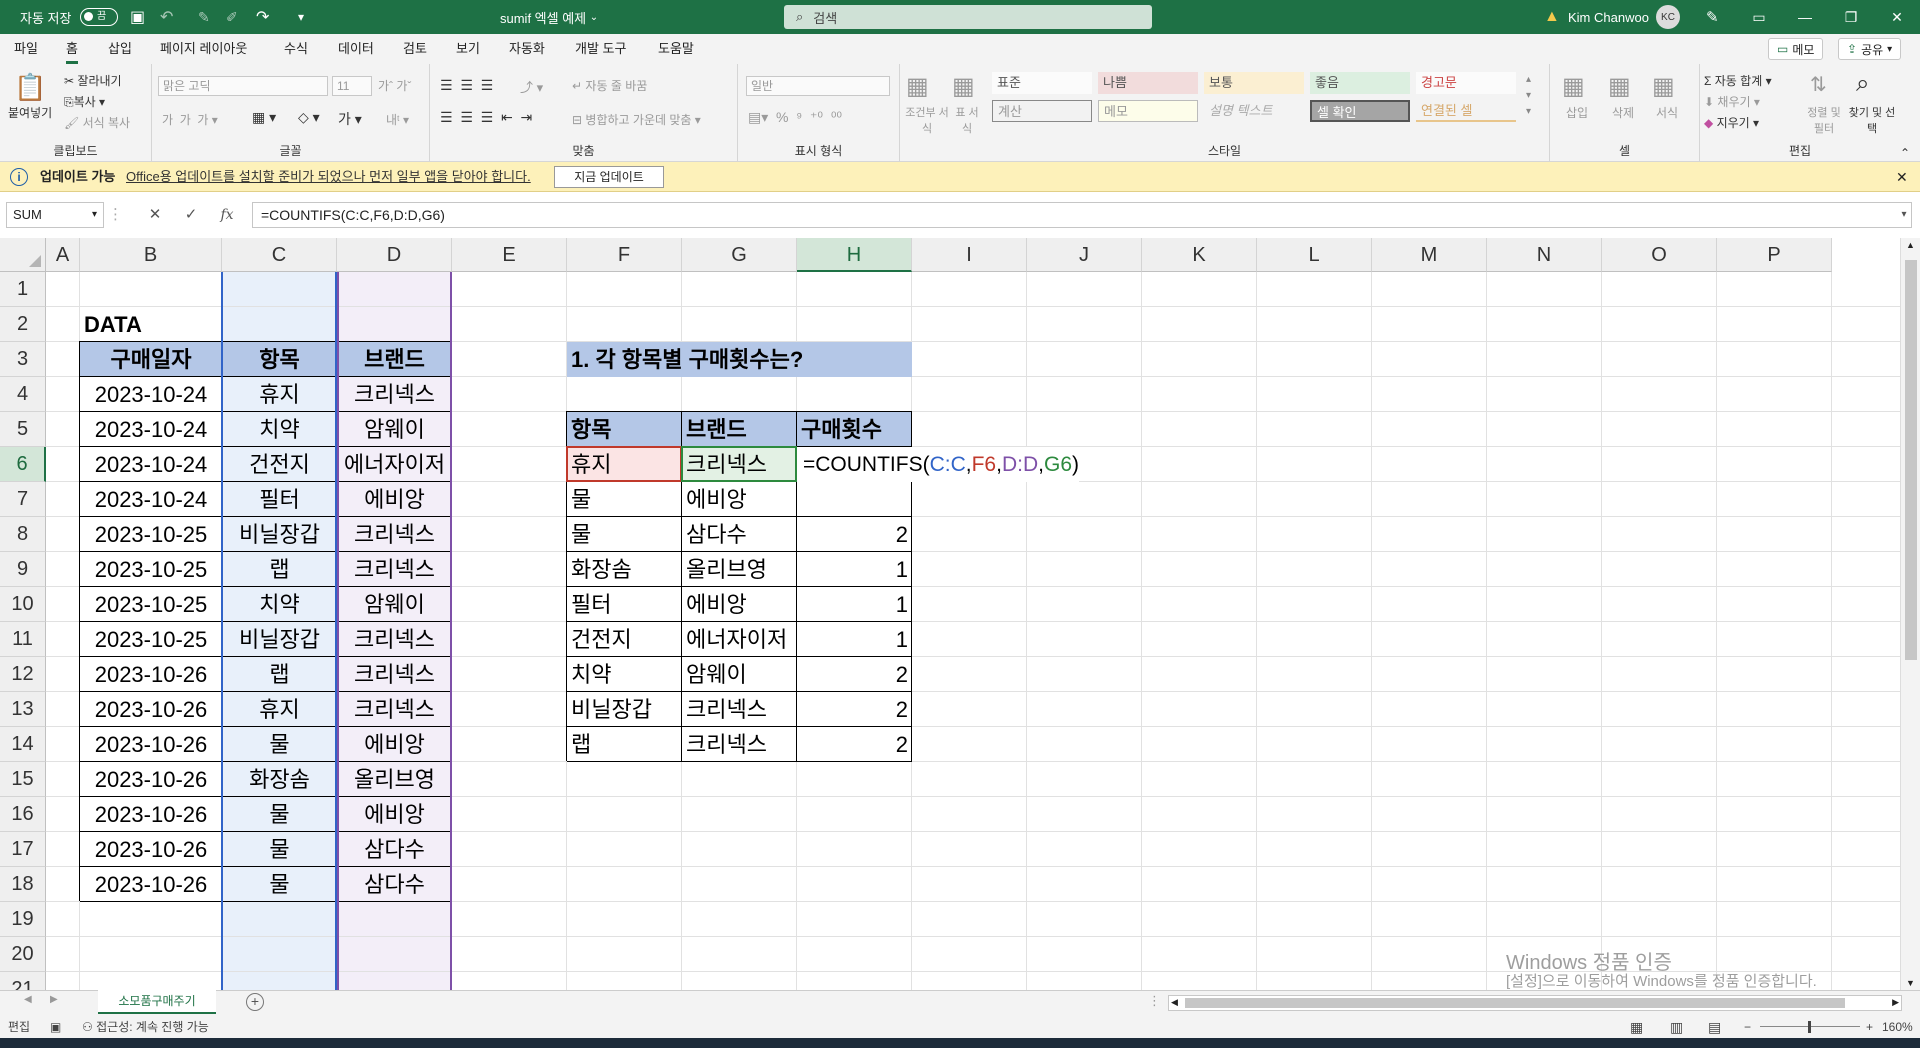  Describe the element at coordinates (1796, 49) in the screenshot. I see `memo-button: ▭ 메모` at that location.